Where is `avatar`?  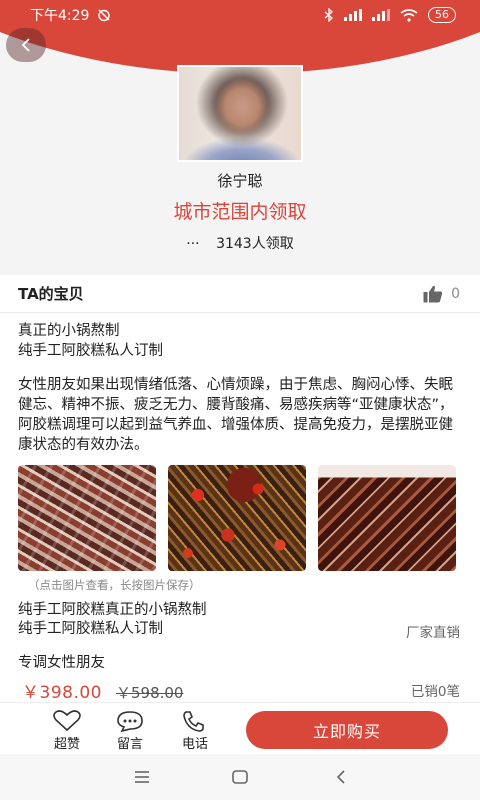 avatar is located at coordinates (240, 113).